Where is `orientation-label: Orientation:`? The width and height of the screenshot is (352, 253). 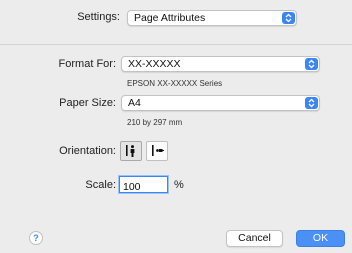 orientation-label: Orientation: is located at coordinates (87, 151).